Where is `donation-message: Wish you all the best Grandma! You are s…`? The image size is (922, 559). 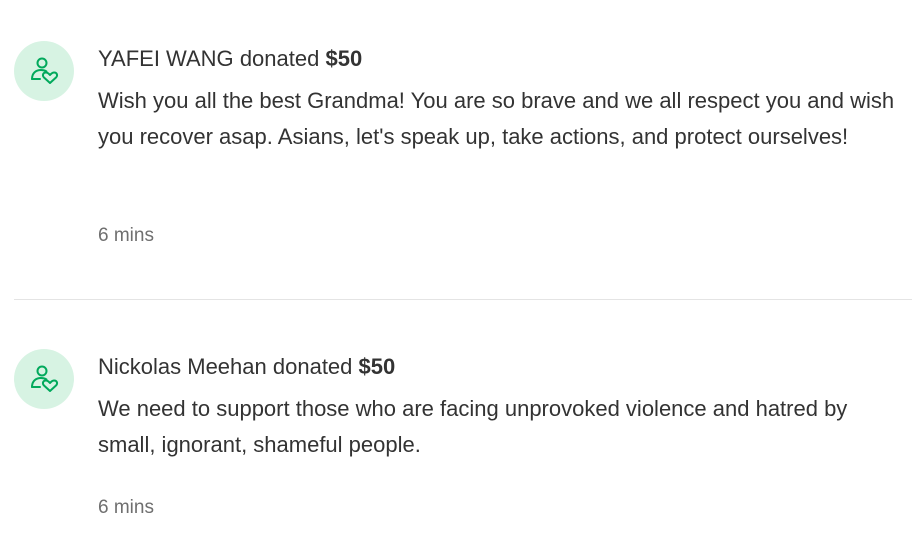
donation-message: Wish you all the best Grandma! You are s… is located at coordinates (496, 118).